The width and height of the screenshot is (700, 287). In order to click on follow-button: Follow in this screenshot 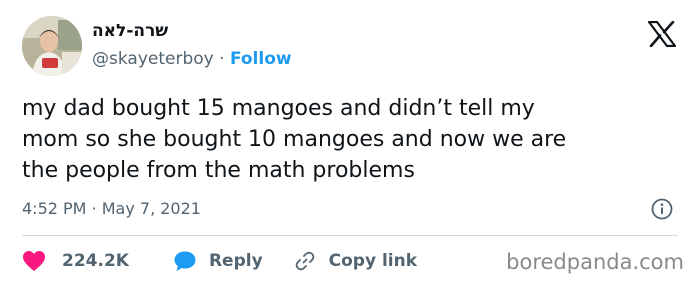, I will do `click(261, 59)`.